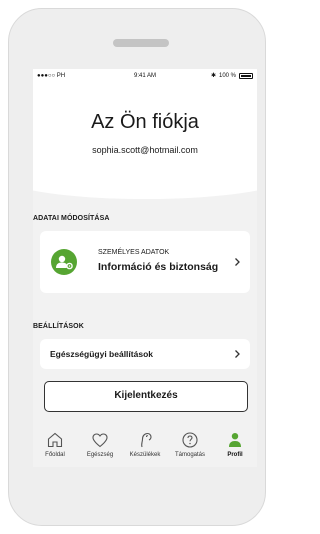 Image resolution: width=320 pixels, height=534 pixels. What do you see at coordinates (227, 75) in the screenshot?
I see `battery-percent: 100 %` at bounding box center [227, 75].